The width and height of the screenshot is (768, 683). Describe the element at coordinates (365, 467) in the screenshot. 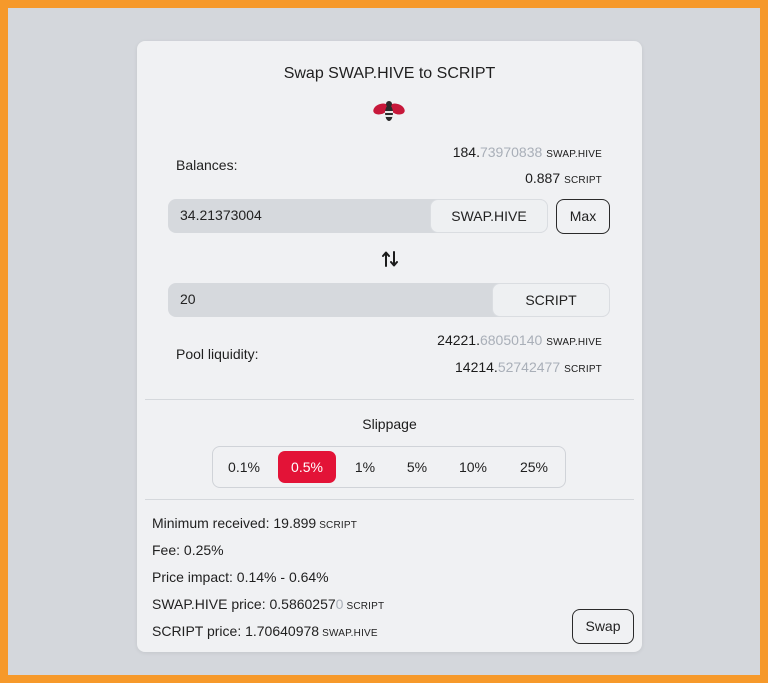

I see `slippage-option-1: 1%` at that location.